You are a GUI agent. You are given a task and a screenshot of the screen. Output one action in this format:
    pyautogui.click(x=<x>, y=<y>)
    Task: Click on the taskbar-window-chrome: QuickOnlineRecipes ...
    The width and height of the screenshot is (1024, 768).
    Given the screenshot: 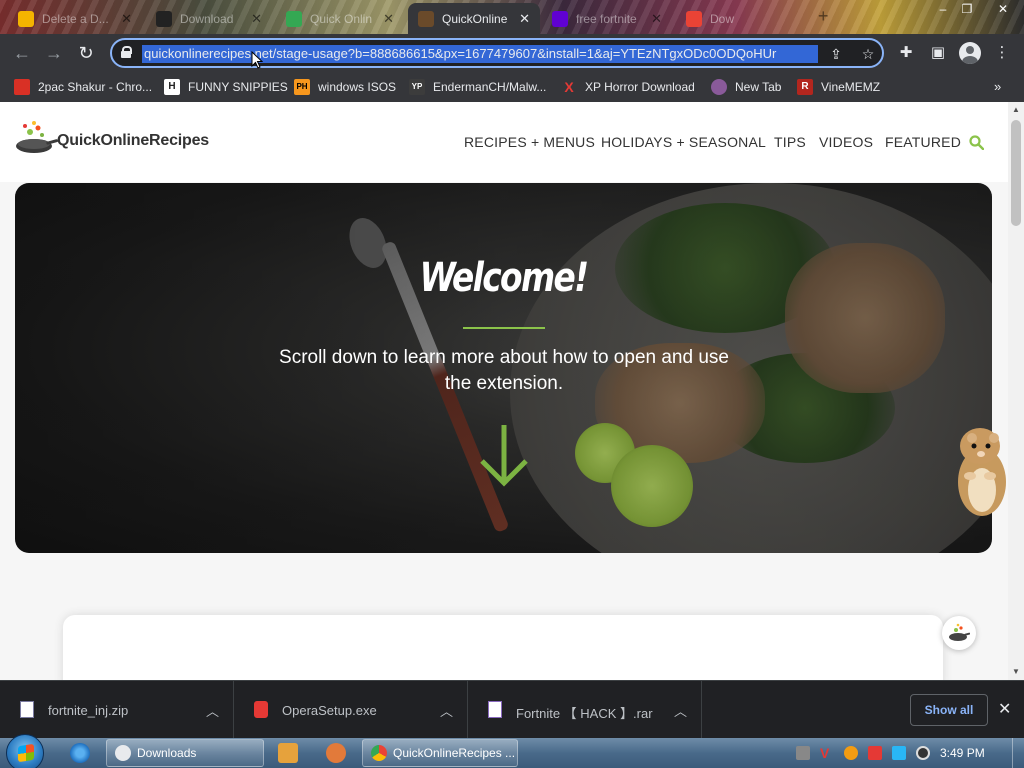 What is the action you would take?
    pyautogui.click(x=440, y=753)
    